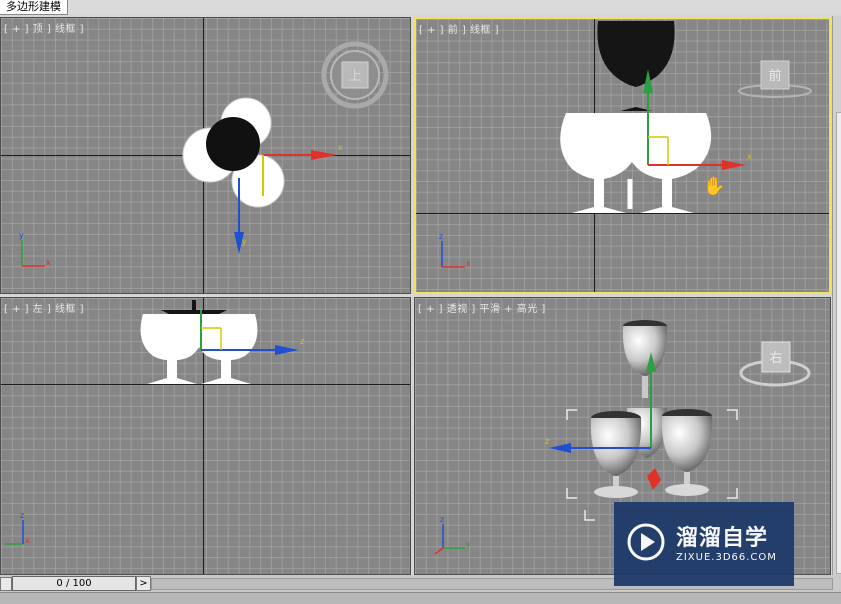 Image resolution: width=841 pixels, height=604 pixels. What do you see at coordinates (636, 163) in the screenshot?
I see `glasses-front-view` at bounding box center [636, 163].